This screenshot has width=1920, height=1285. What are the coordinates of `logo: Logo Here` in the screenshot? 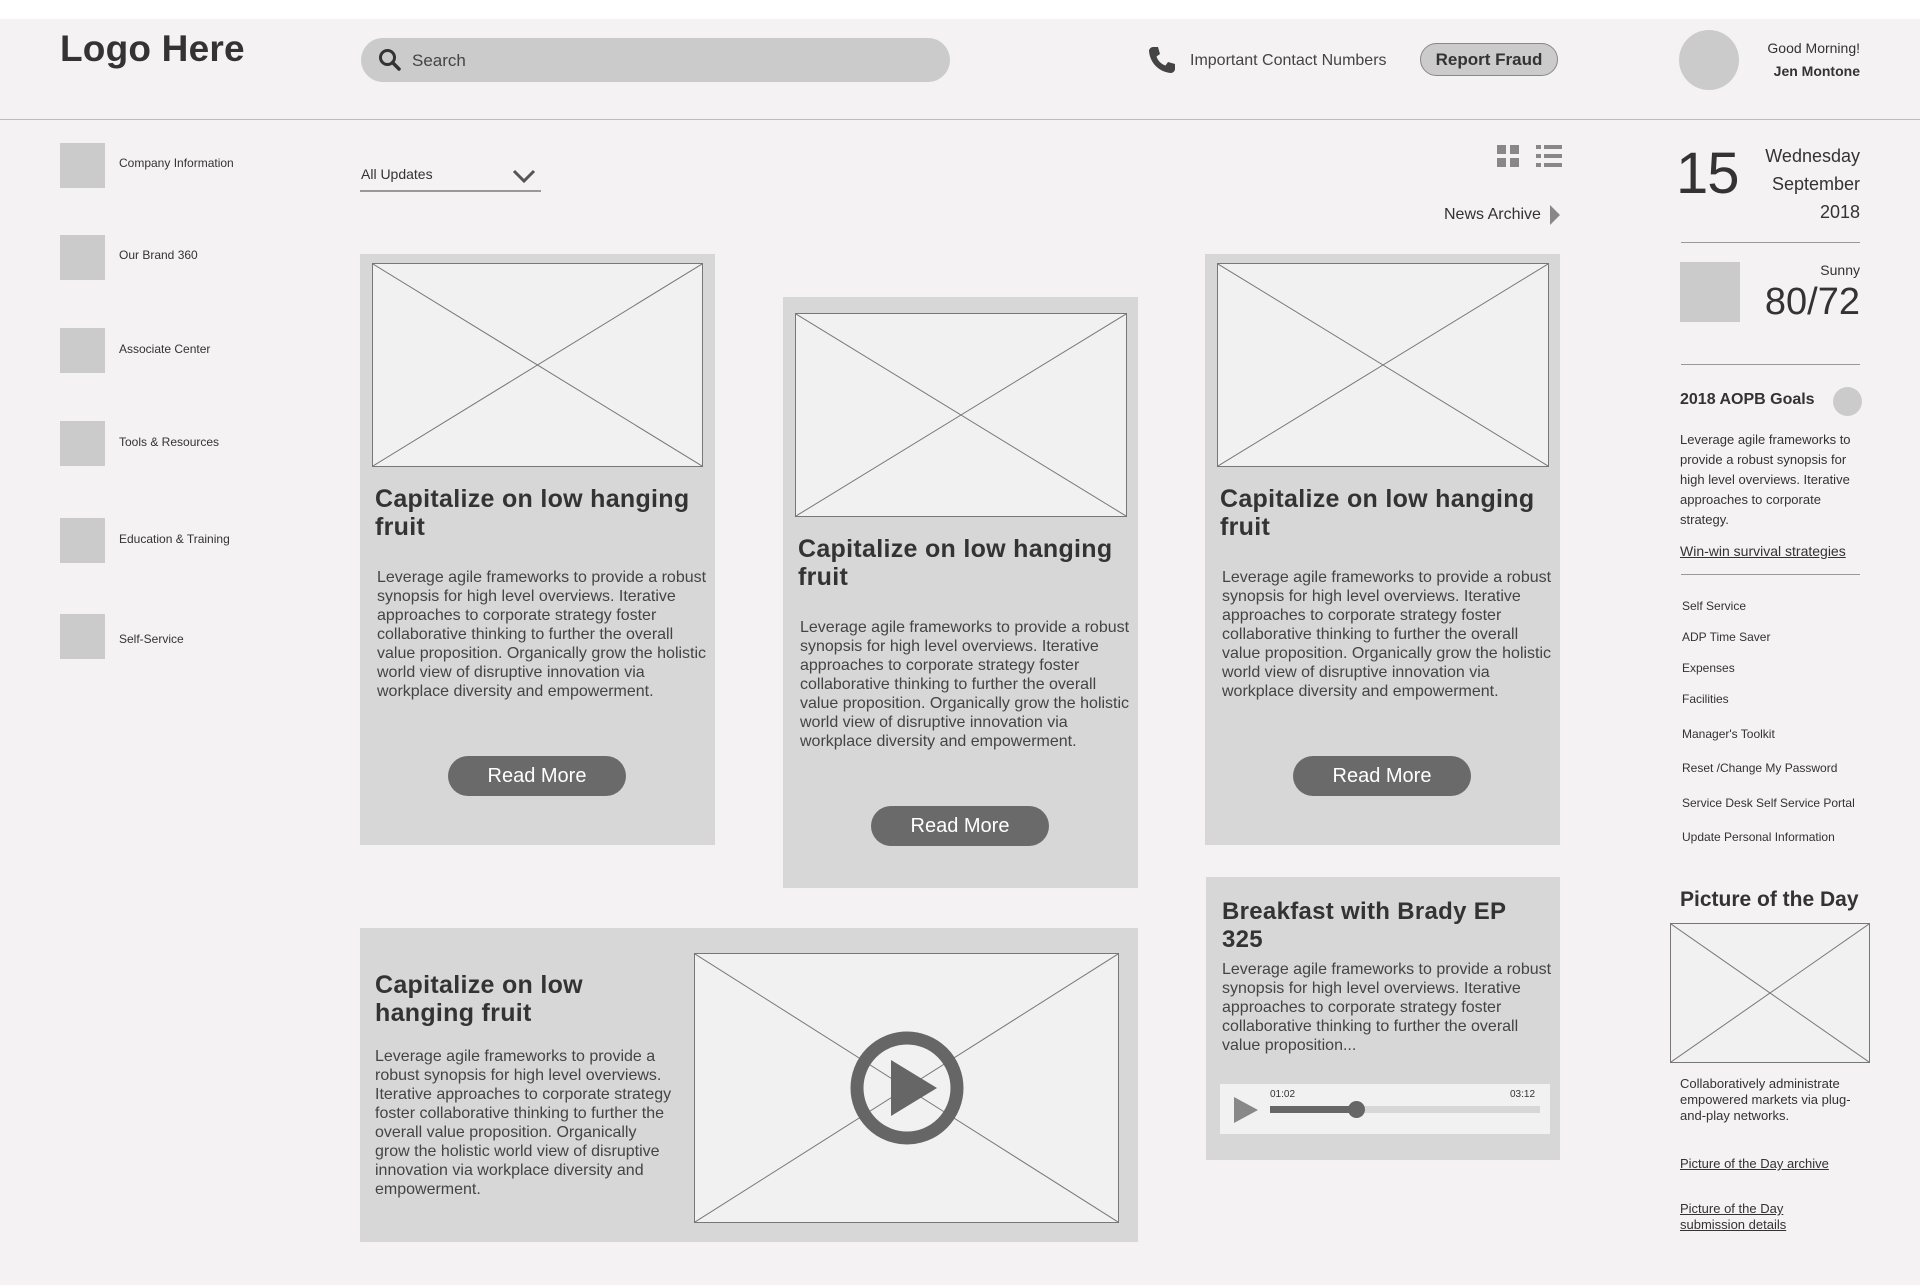 It's located at (152, 49).